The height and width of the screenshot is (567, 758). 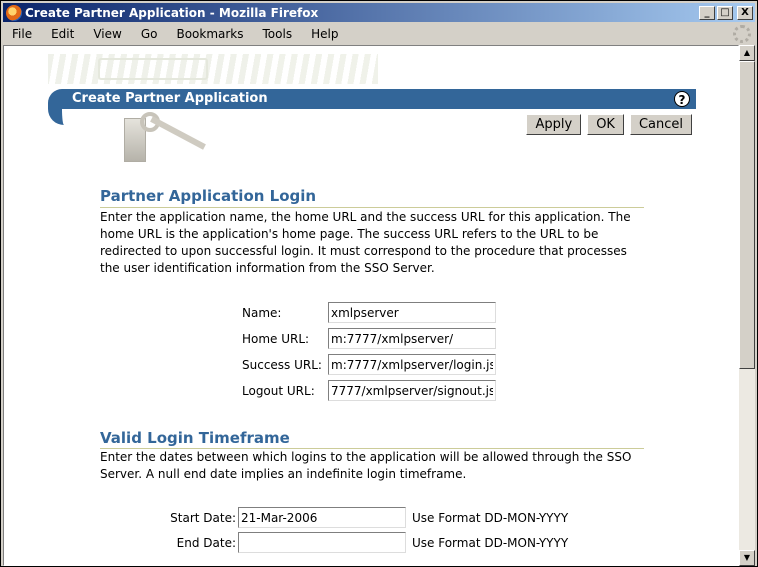 What do you see at coordinates (372, 207) in the screenshot?
I see `section-divider` at bounding box center [372, 207].